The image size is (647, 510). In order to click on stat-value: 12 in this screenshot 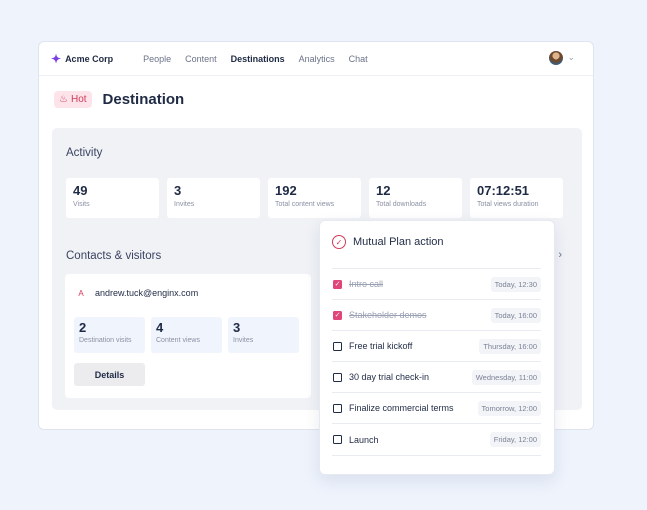, I will do `click(383, 190)`.